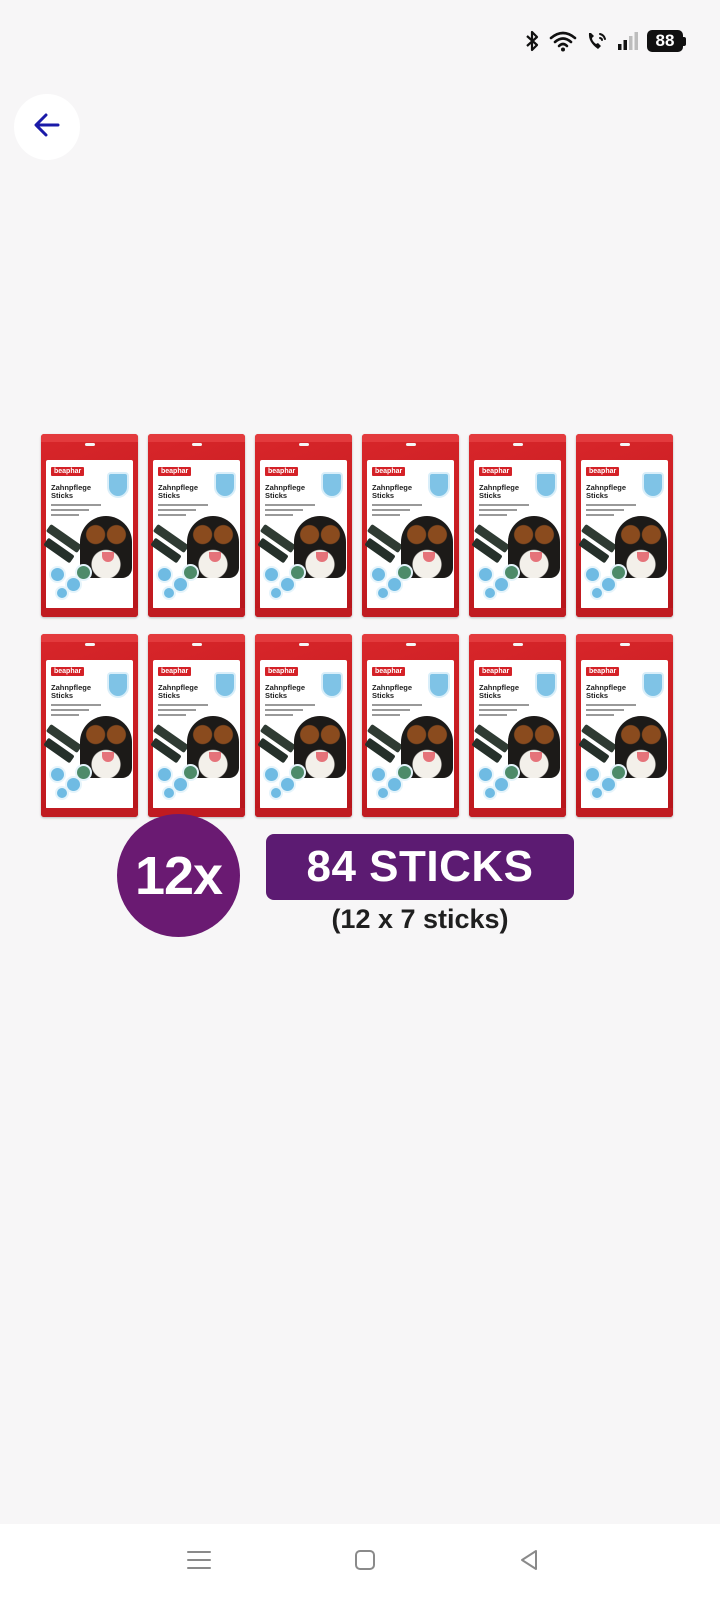  I want to click on signal-icon, so click(628, 41).